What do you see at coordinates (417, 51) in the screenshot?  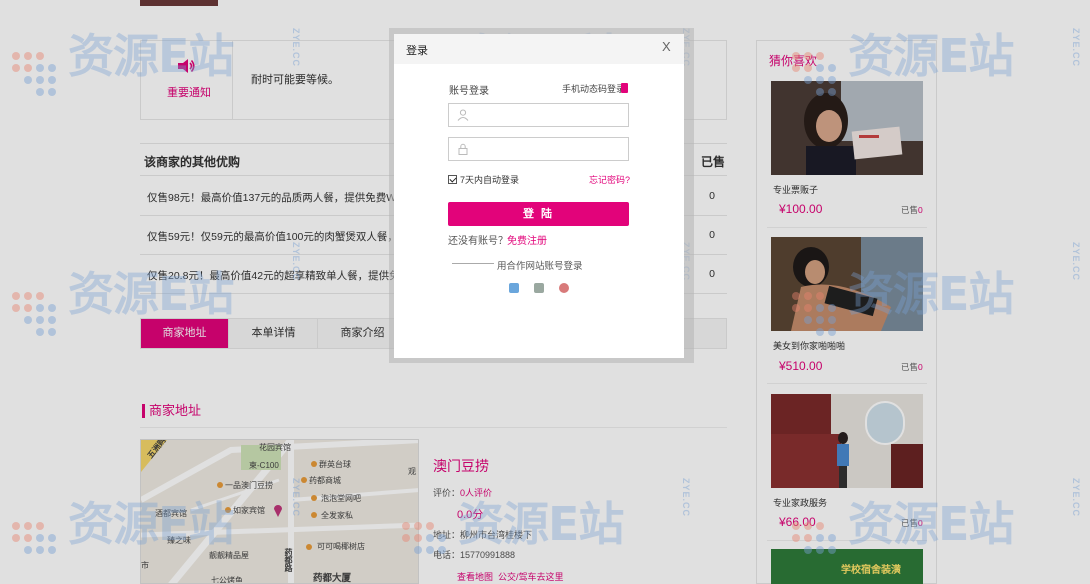 I see `modal-title: 登录` at bounding box center [417, 51].